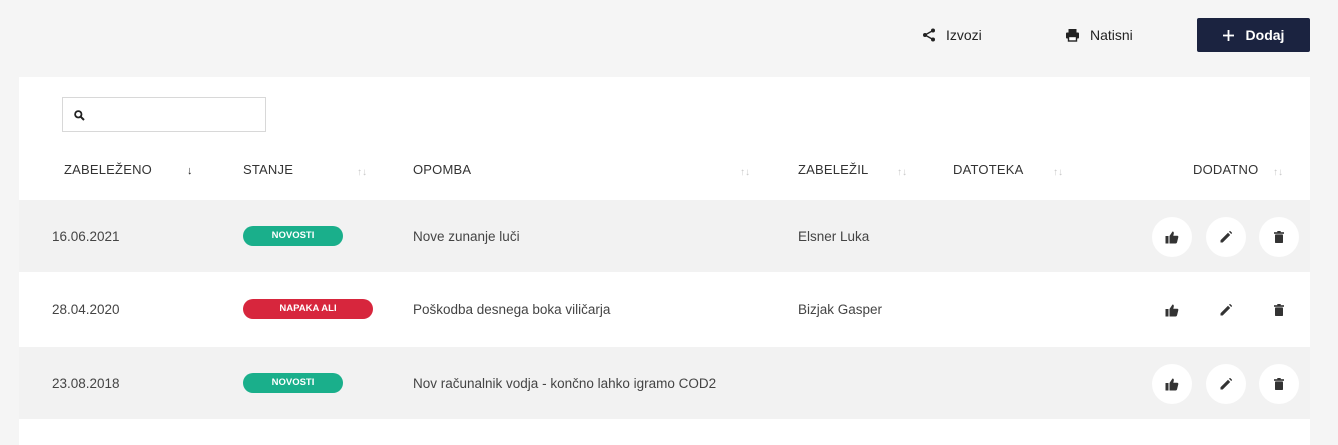  Describe the element at coordinates (1072, 35) in the screenshot. I see `printer-icon` at that location.